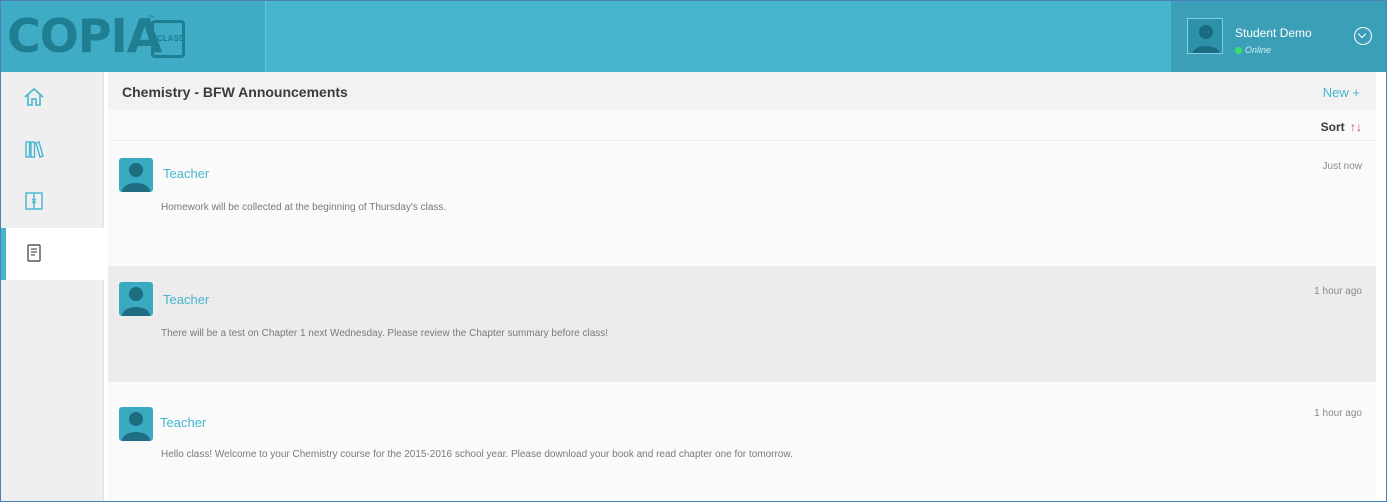  I want to click on logo: COPIA ™ CLASS, so click(133, 36).